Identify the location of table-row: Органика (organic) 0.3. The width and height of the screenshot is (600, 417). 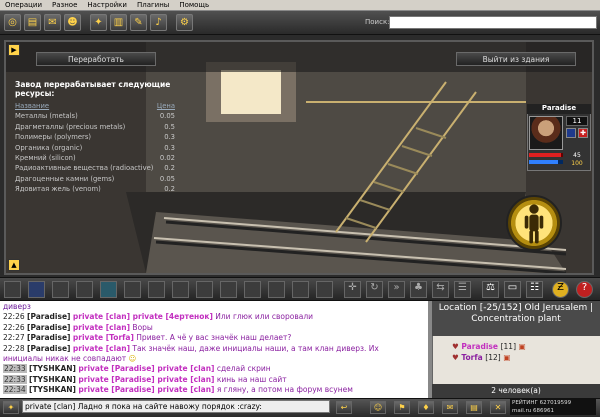
(95, 147).